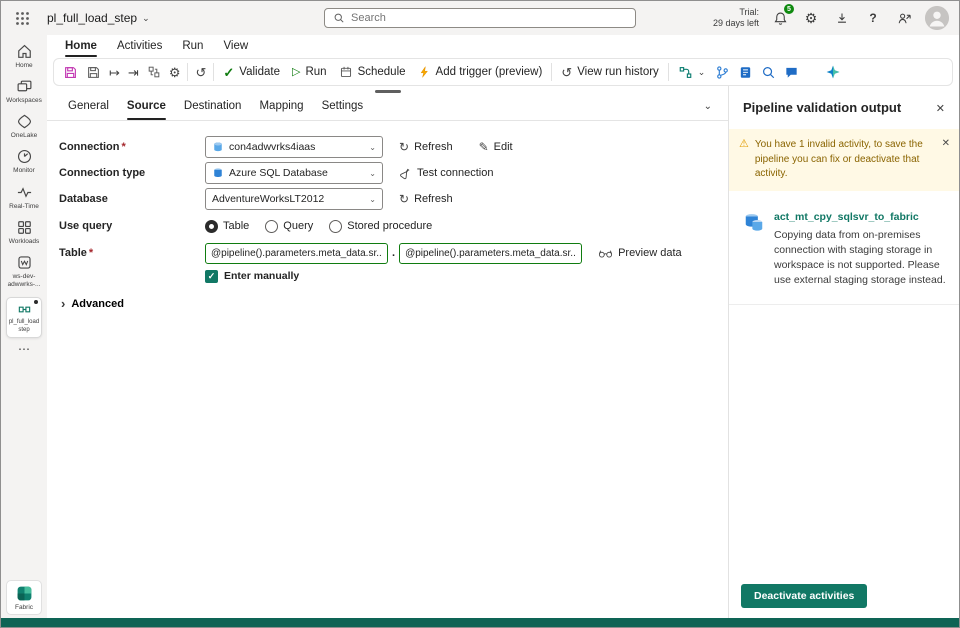 The width and height of the screenshot is (960, 628). I want to click on validate-button: ✓ Validate, so click(251, 72).